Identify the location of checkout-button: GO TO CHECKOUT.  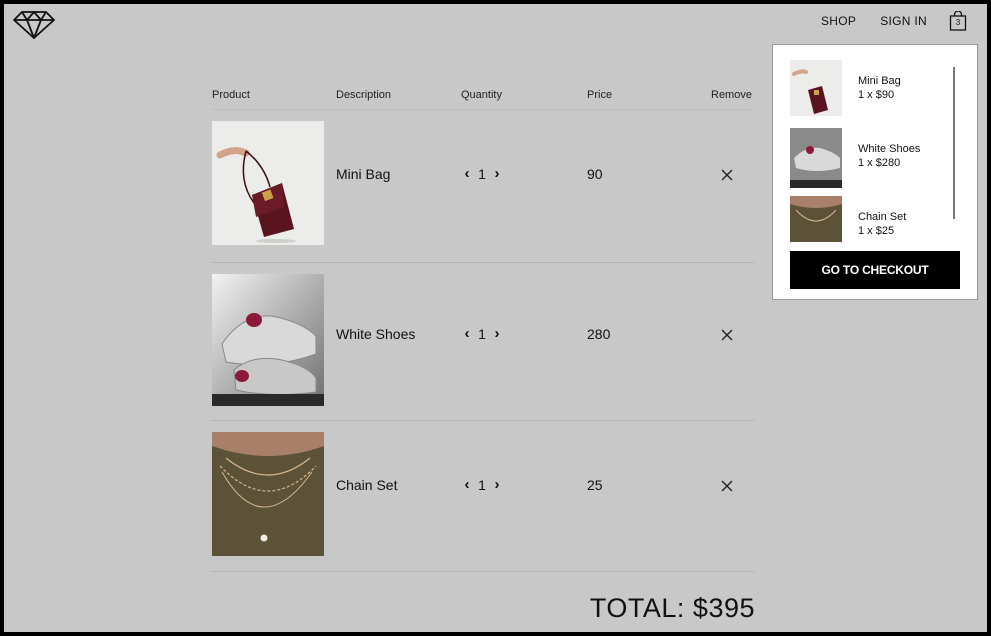
(875, 270).